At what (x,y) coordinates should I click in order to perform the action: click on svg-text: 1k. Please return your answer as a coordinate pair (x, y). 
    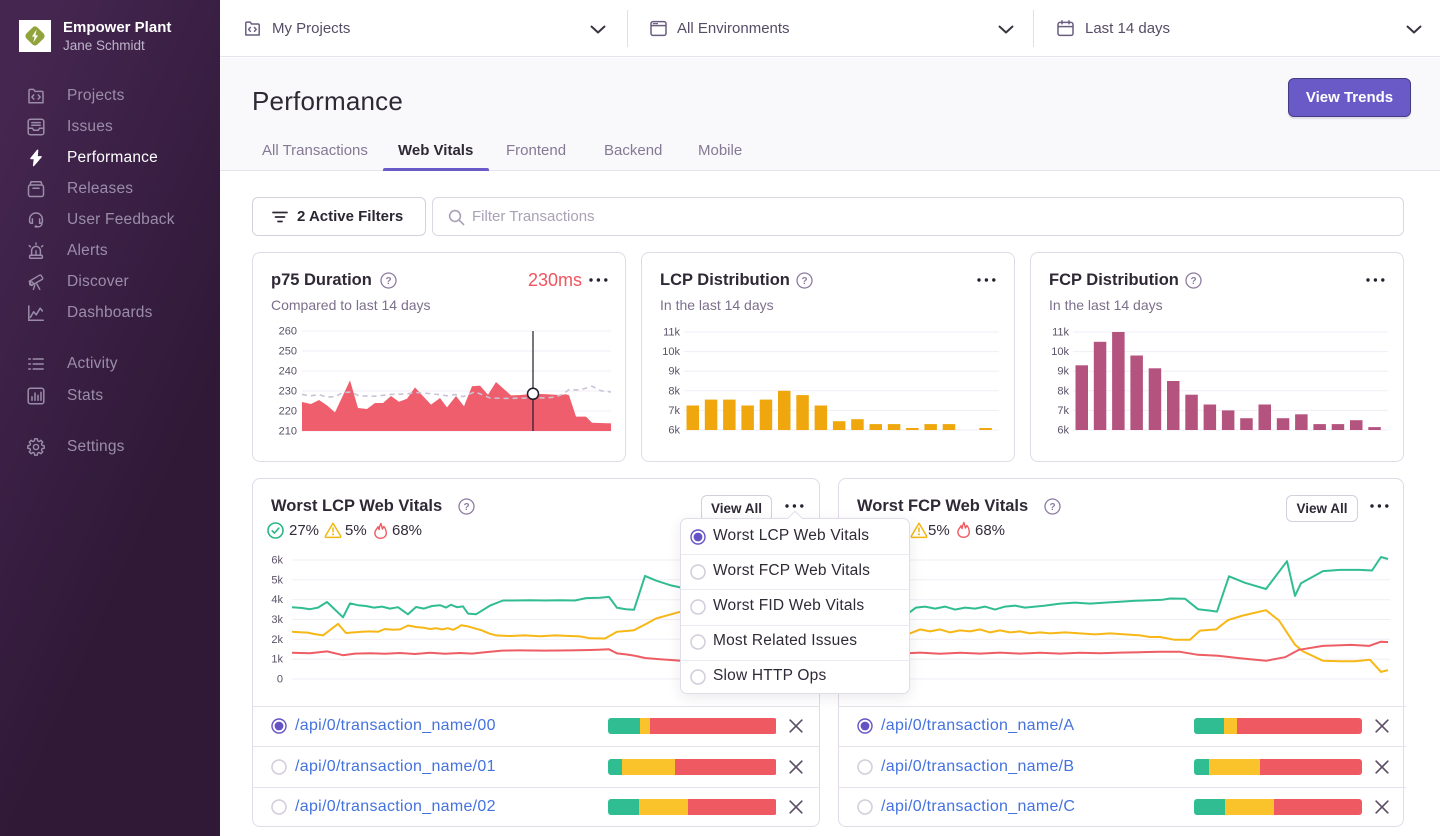
    Looking at the image, I should click on (277, 660).